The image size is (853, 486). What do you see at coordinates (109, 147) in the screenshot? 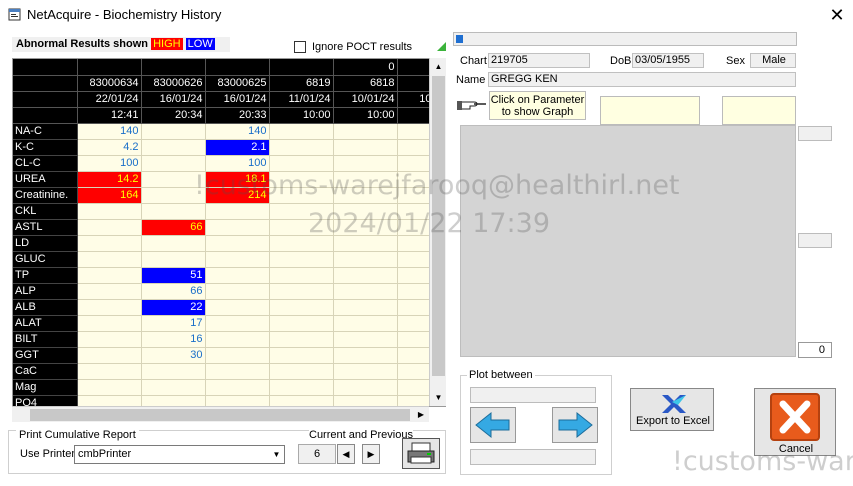
I see `result-cell: 4.2` at bounding box center [109, 147].